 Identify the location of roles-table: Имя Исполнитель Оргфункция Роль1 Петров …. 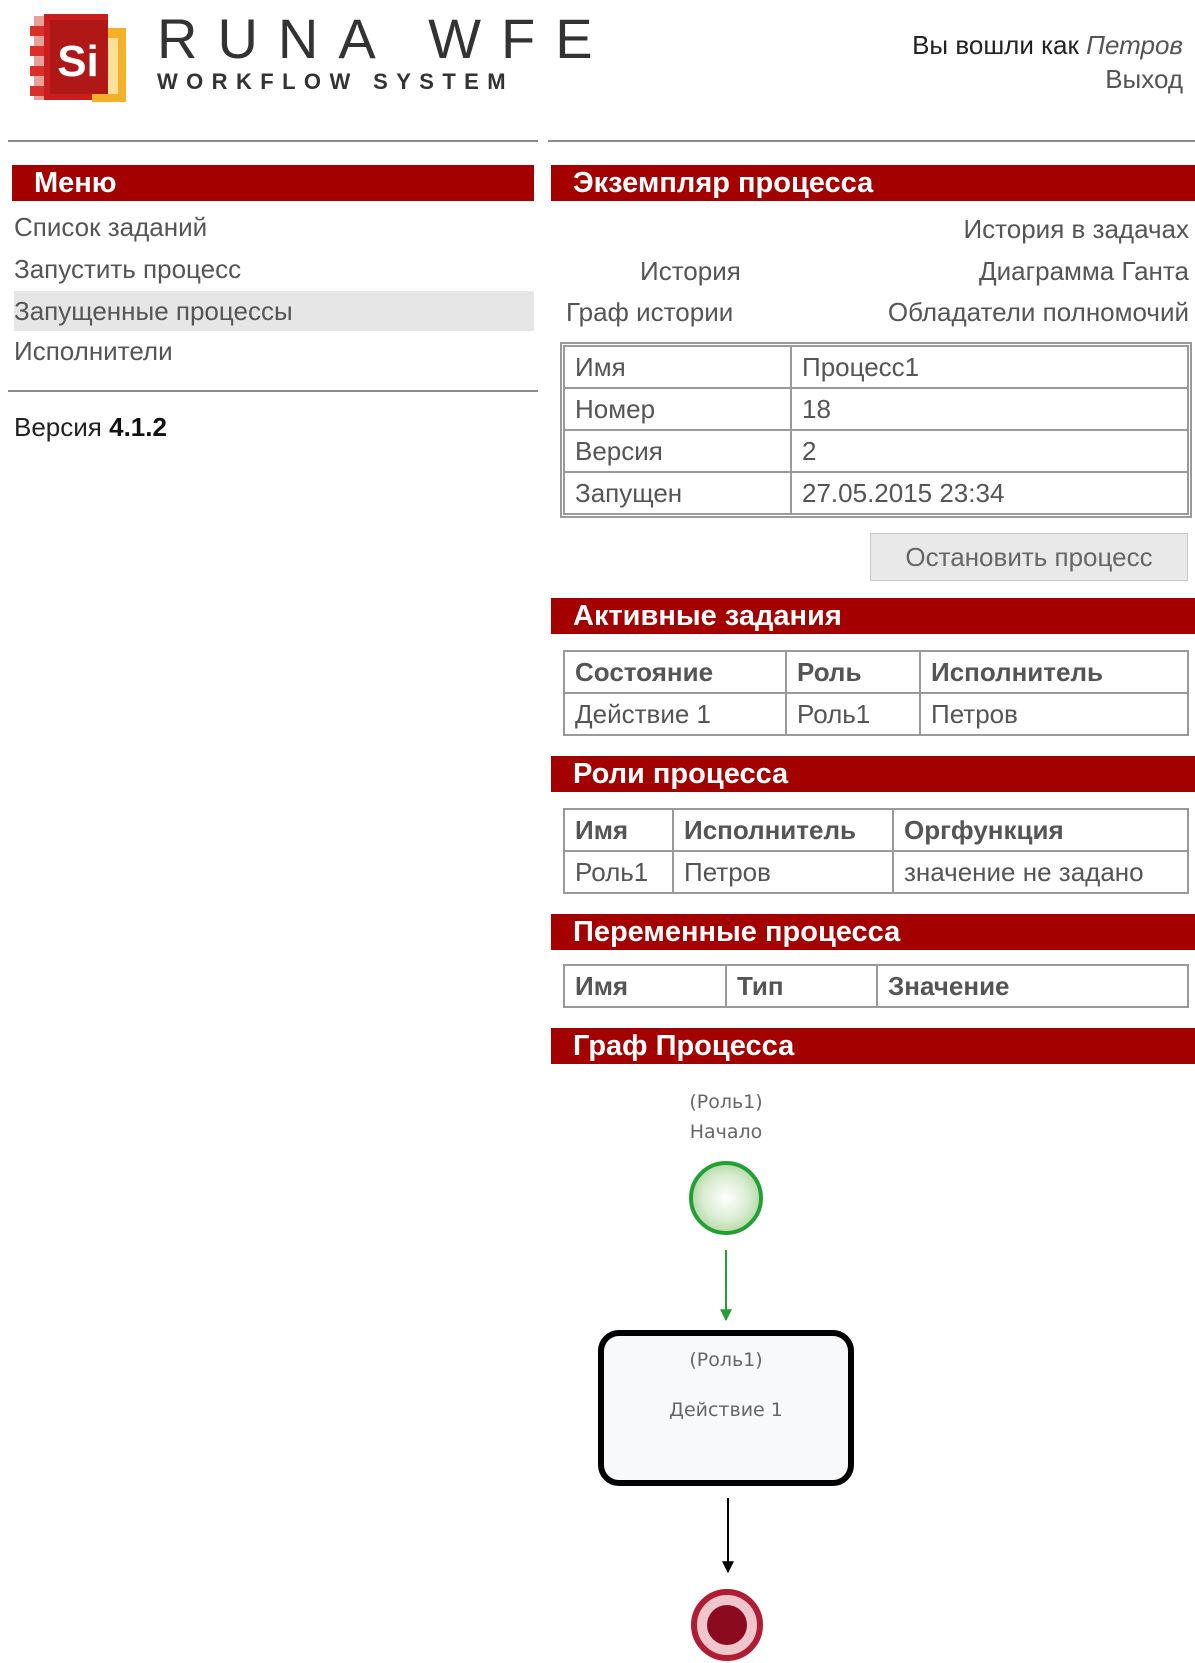
(876, 851).